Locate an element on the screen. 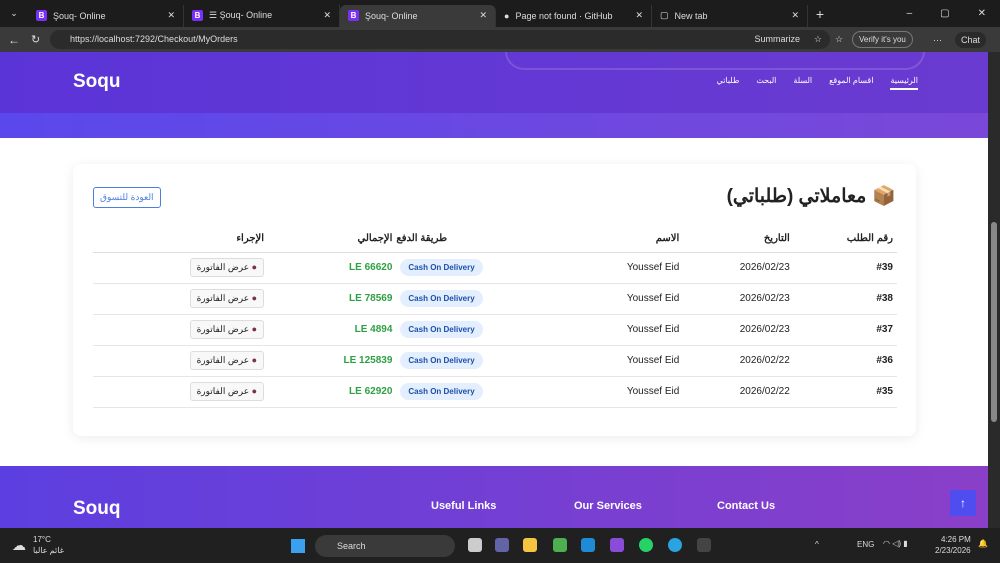  browser-tab: B ☰ Şouq- Online ✕ is located at coordinates (262, 15).